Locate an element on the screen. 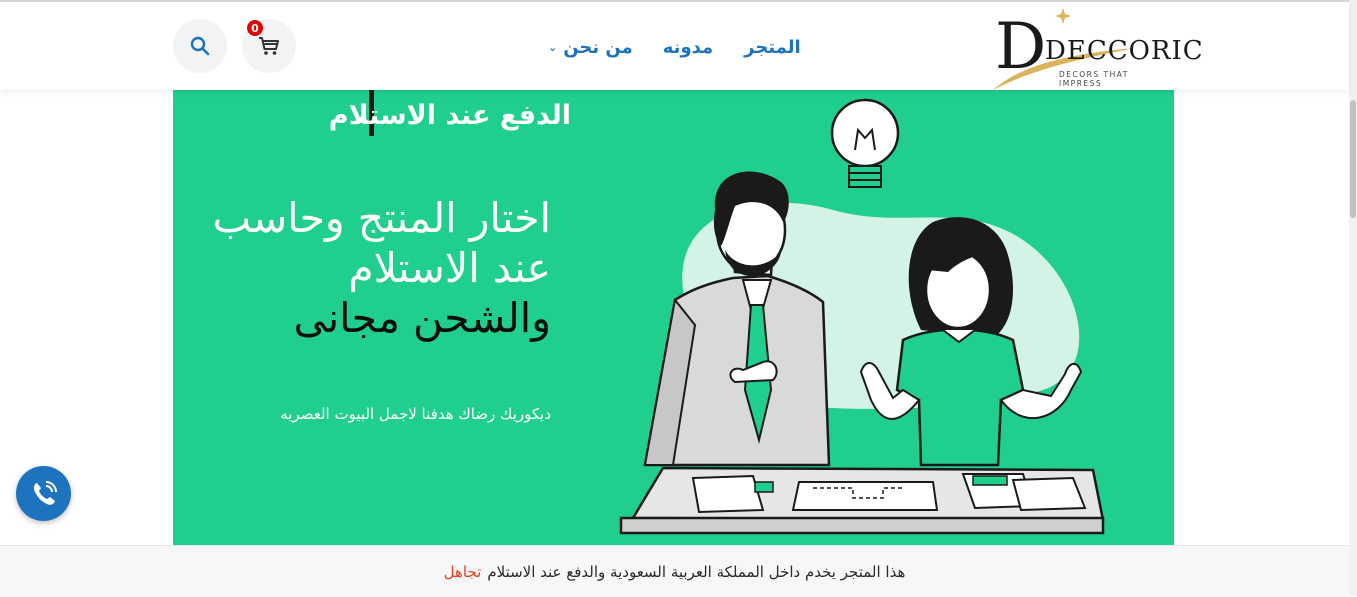  site-logo: D DECCORIC DECORS THAT IMPRESS is located at coordinates (1094, 48).